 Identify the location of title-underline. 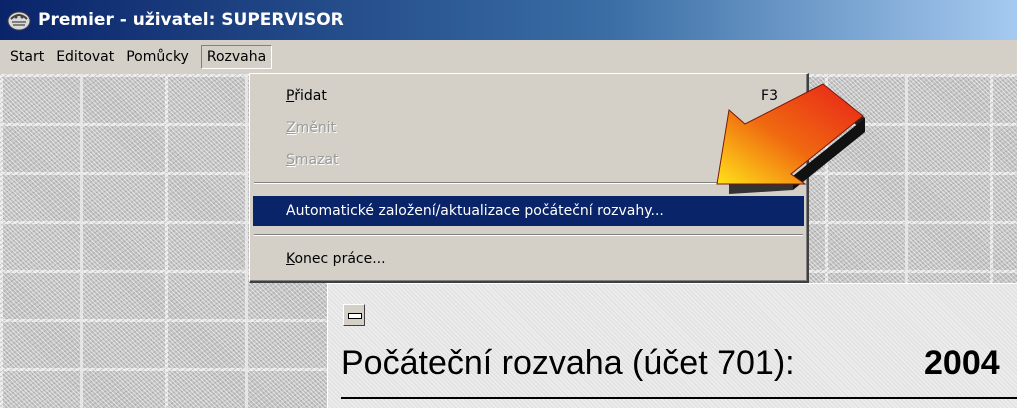
(679, 398).